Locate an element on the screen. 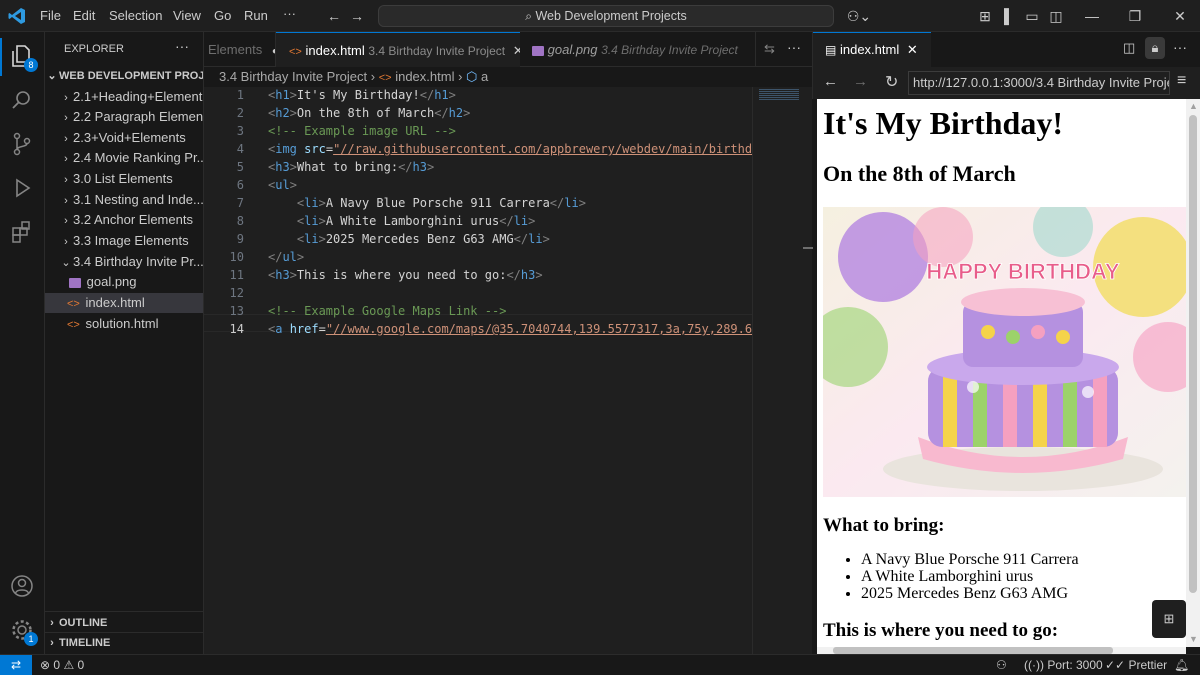 The image size is (1200, 675). run-debug-icon is located at coordinates (22, 188).